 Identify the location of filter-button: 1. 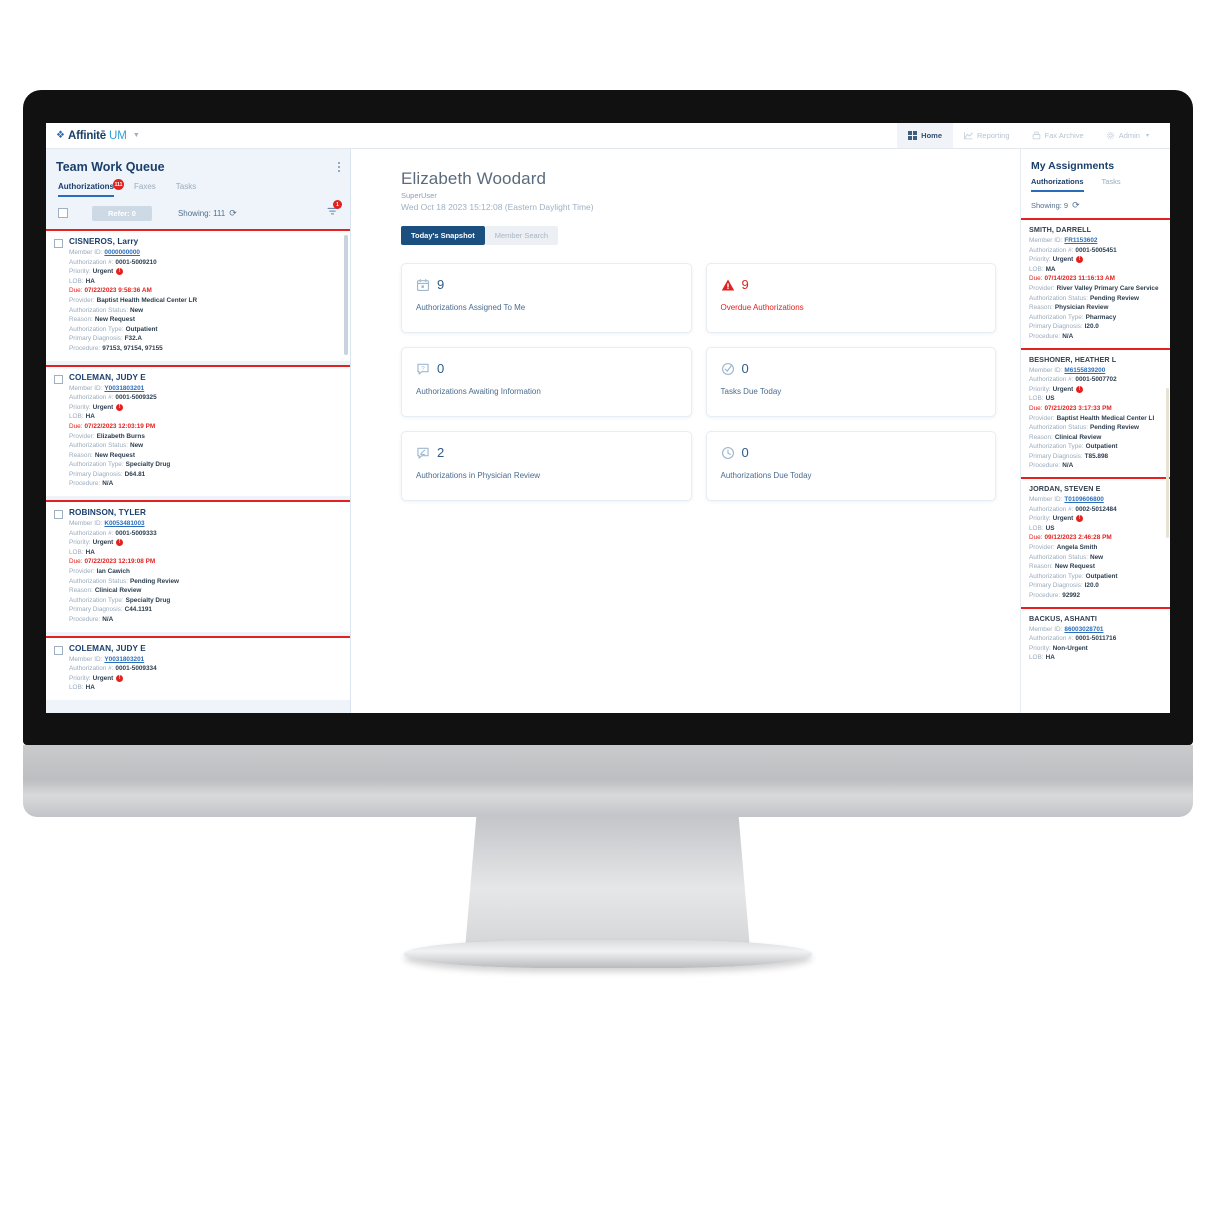
(334, 211).